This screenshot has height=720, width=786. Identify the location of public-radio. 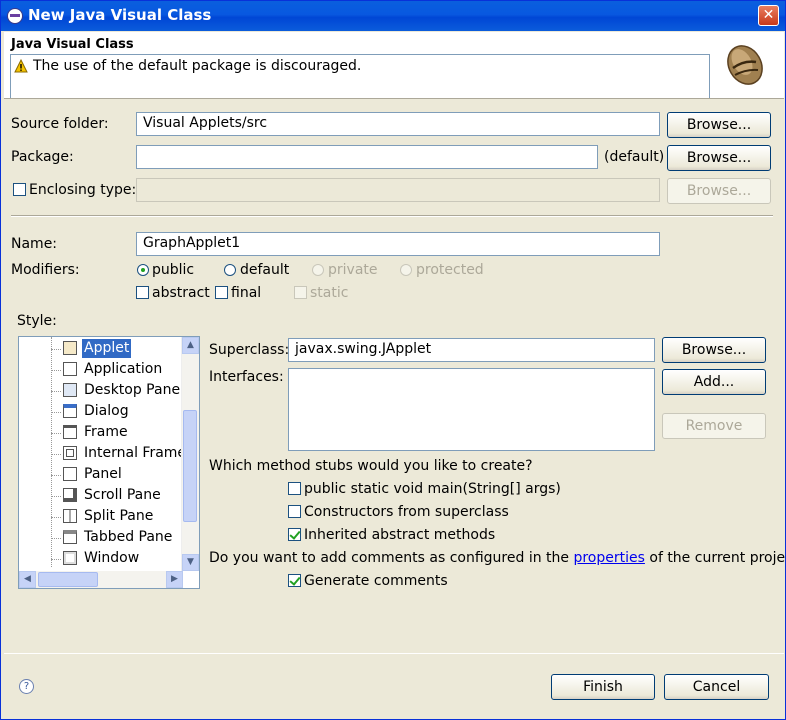
(143, 270).